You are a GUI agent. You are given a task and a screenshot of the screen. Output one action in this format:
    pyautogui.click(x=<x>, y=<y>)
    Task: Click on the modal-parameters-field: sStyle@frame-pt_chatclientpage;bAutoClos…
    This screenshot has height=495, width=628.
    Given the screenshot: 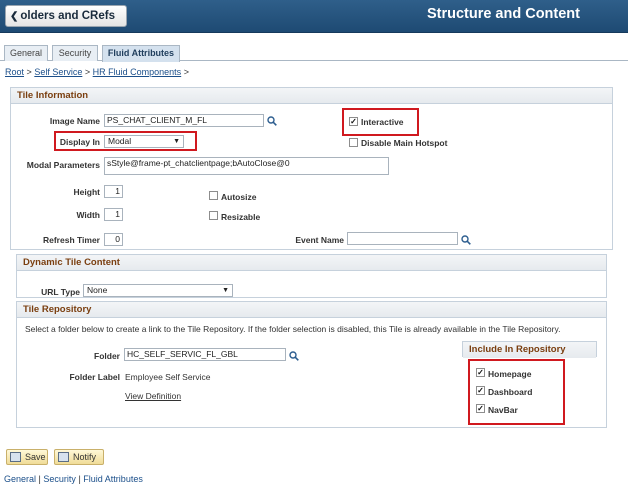 What is the action you would take?
    pyautogui.click(x=246, y=166)
    